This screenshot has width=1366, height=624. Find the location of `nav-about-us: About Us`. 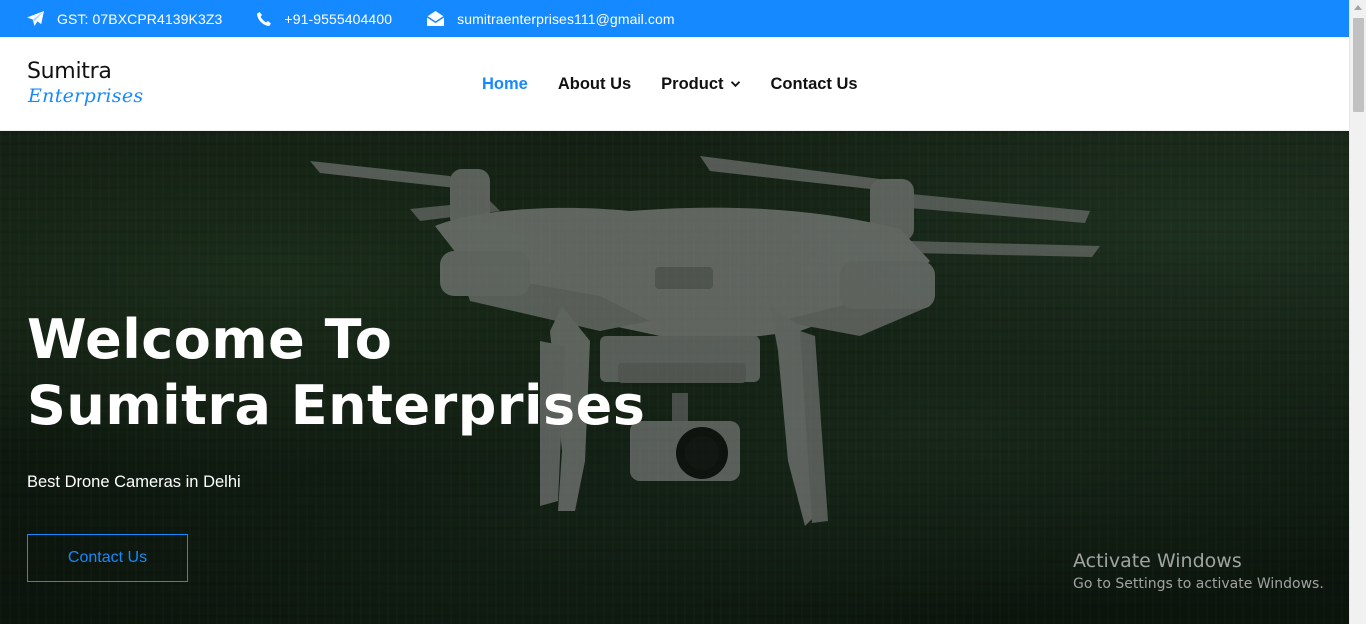

nav-about-us: About Us is located at coordinates (594, 84).